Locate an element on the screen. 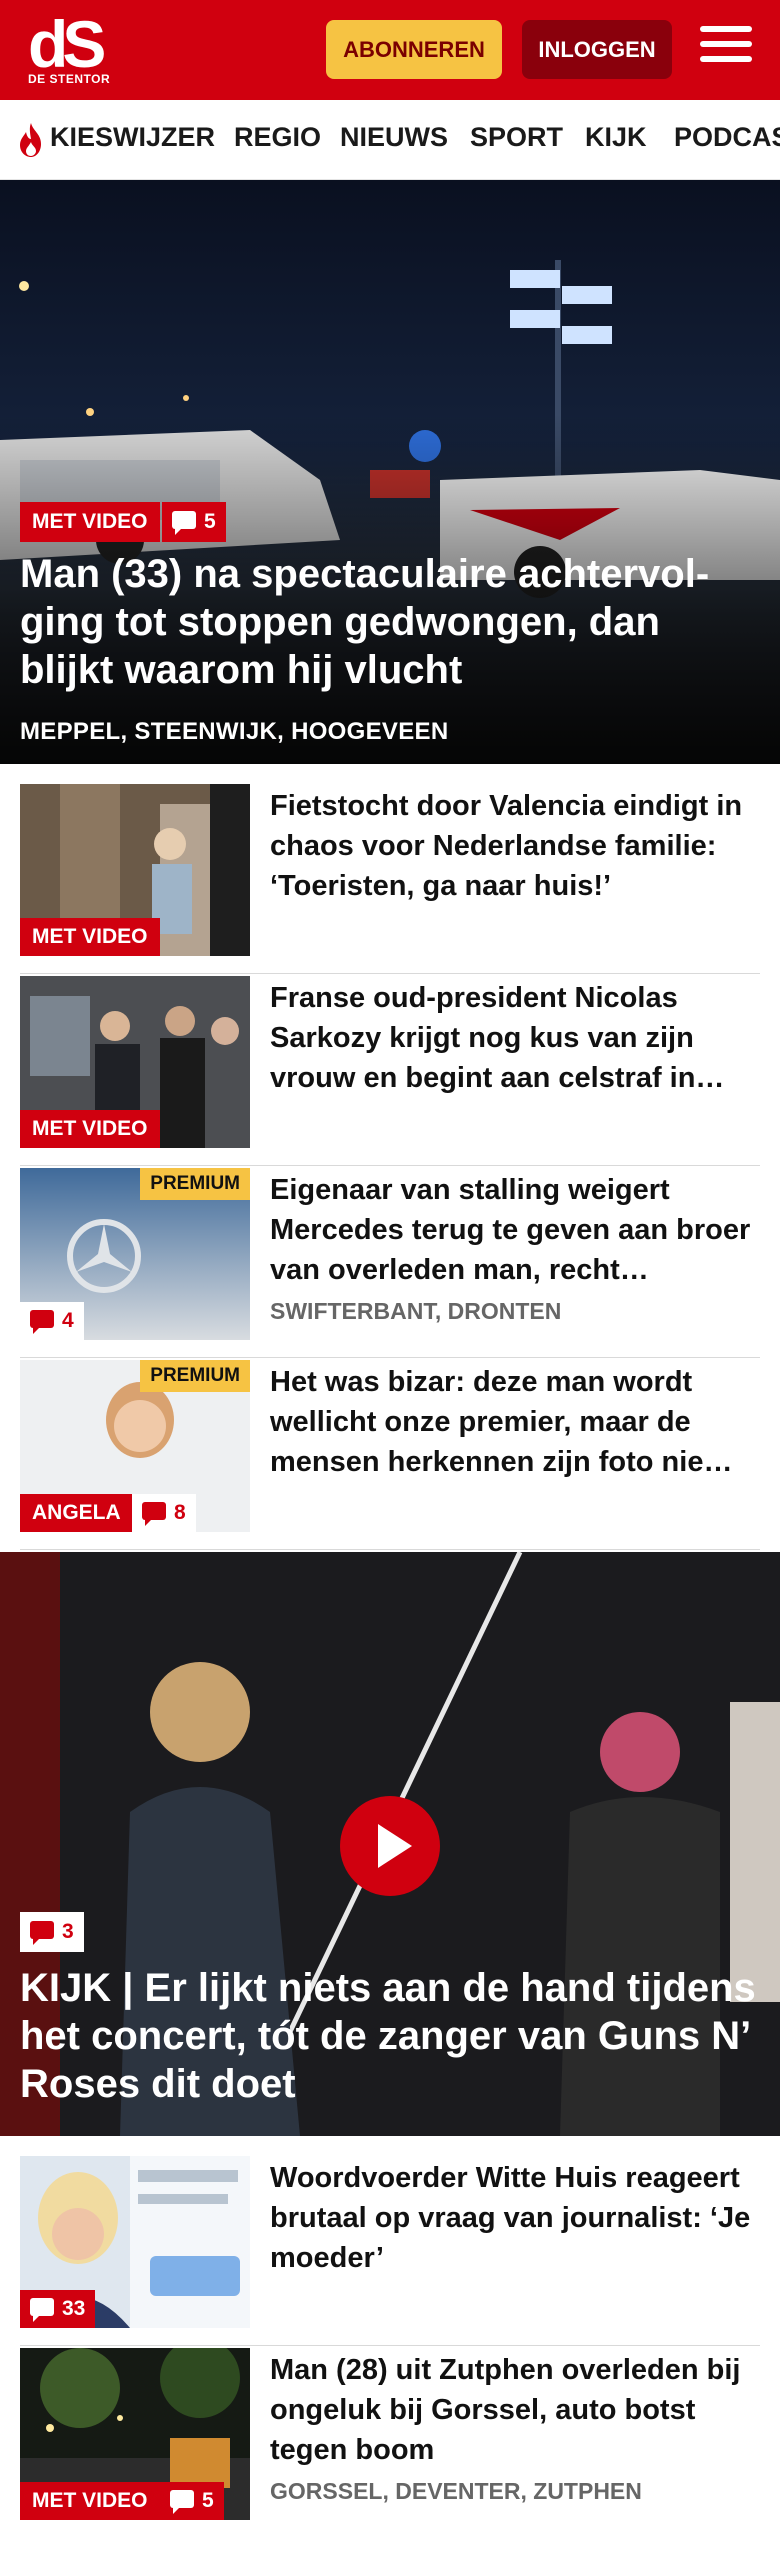 This screenshot has width=780, height=2560. comment-count-badge: 8 is located at coordinates (164, 1513).